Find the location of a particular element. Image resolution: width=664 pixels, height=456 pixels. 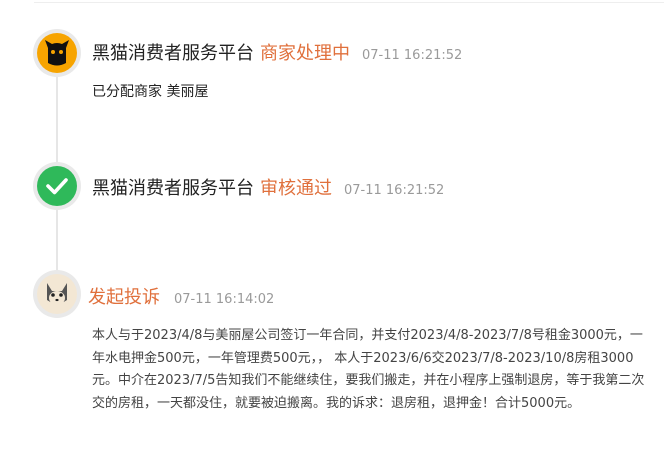

event-header: 黑猫消费者服务平台 审核通过 07-11 16:21:52 is located at coordinates (268, 187).